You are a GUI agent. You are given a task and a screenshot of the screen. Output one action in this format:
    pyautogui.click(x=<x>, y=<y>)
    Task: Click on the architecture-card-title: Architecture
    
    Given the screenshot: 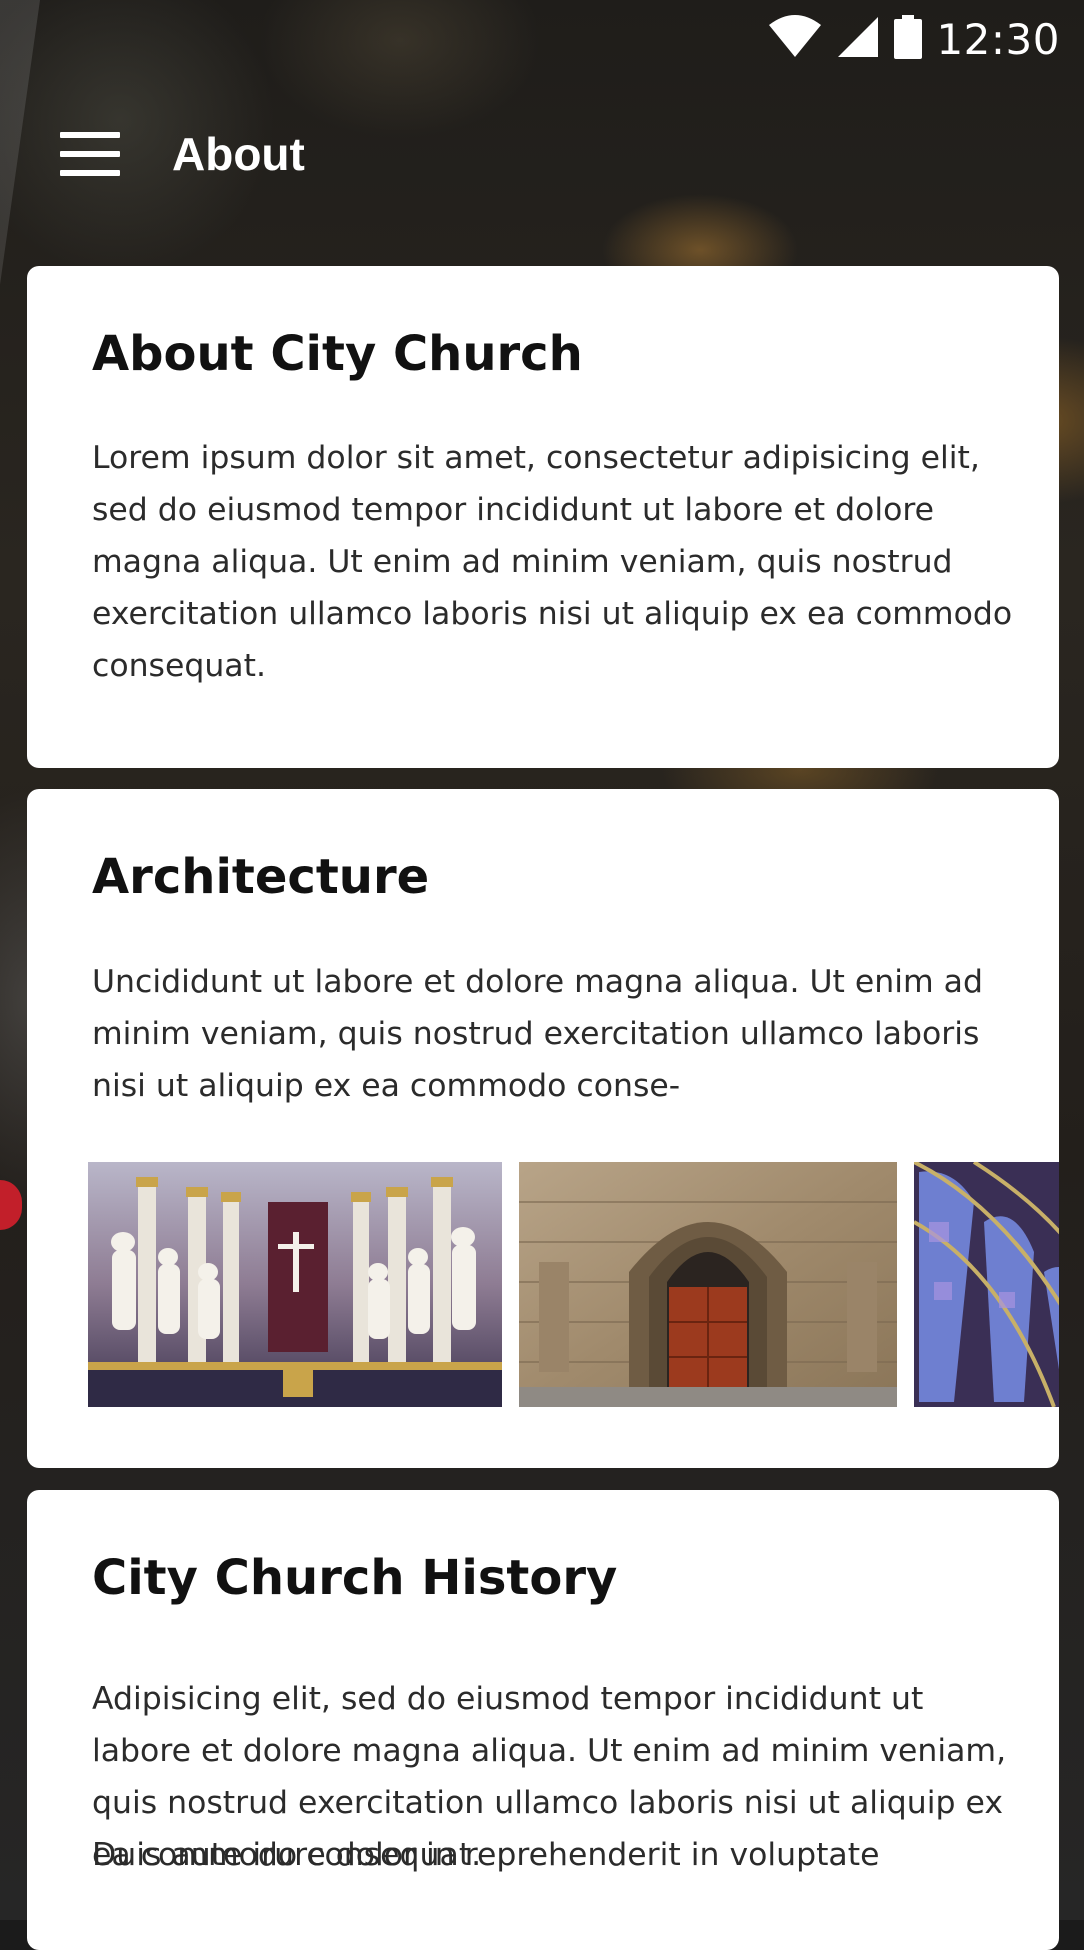 What is the action you would take?
    pyautogui.click(x=261, y=877)
    